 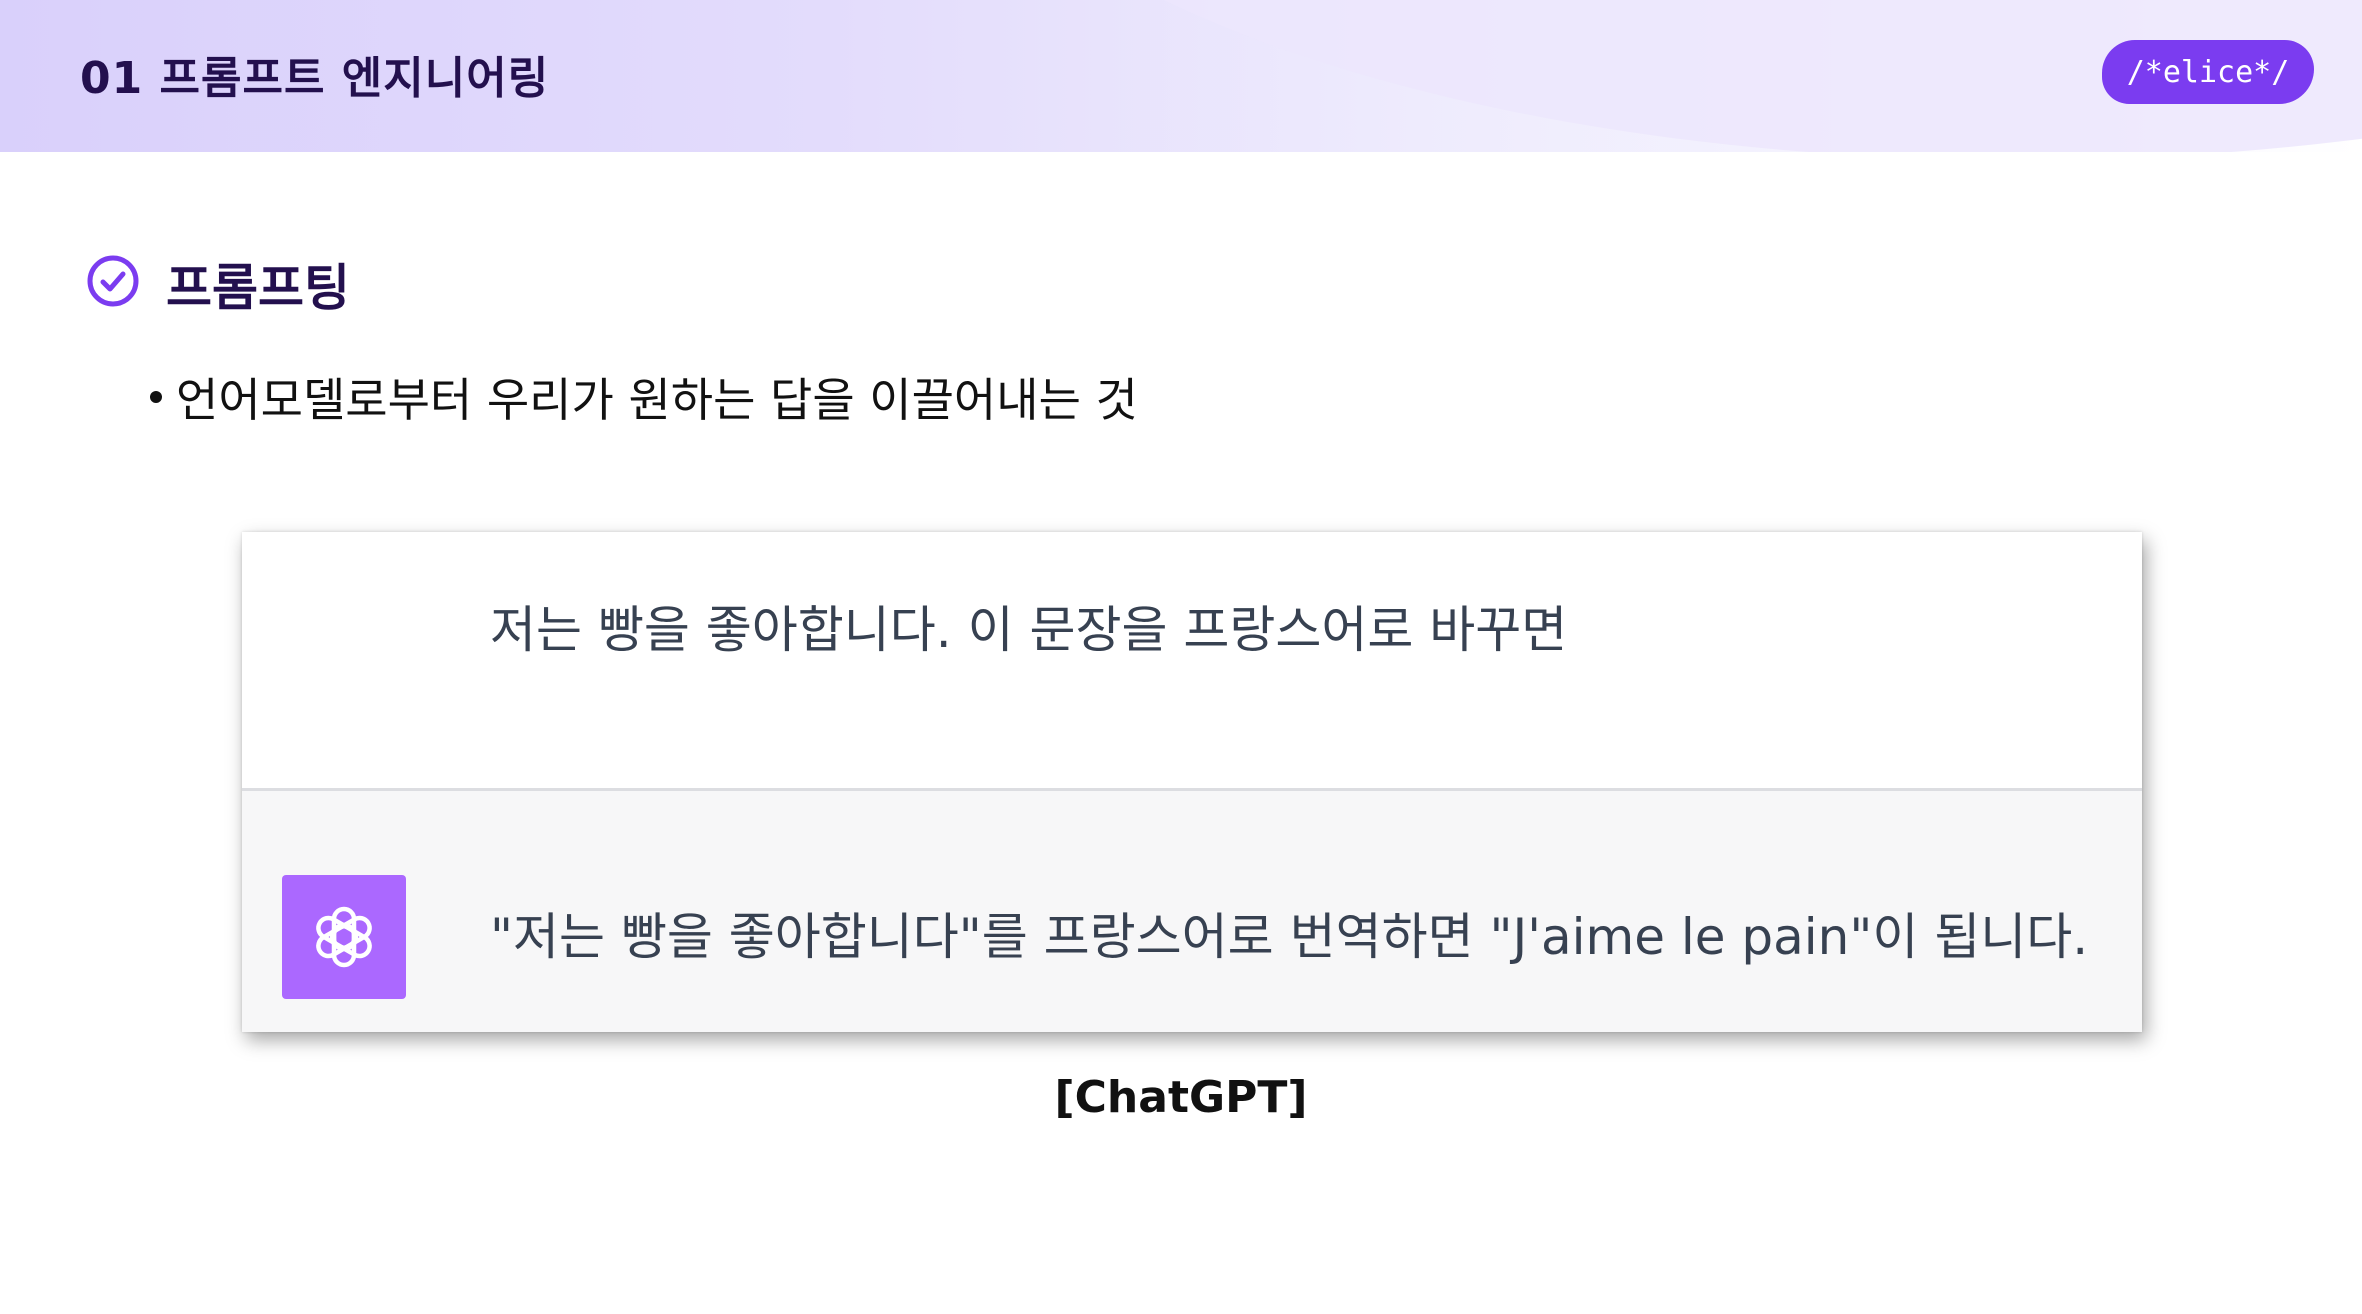 I want to click on section-title: 프롬프팅, so click(x=258, y=288).